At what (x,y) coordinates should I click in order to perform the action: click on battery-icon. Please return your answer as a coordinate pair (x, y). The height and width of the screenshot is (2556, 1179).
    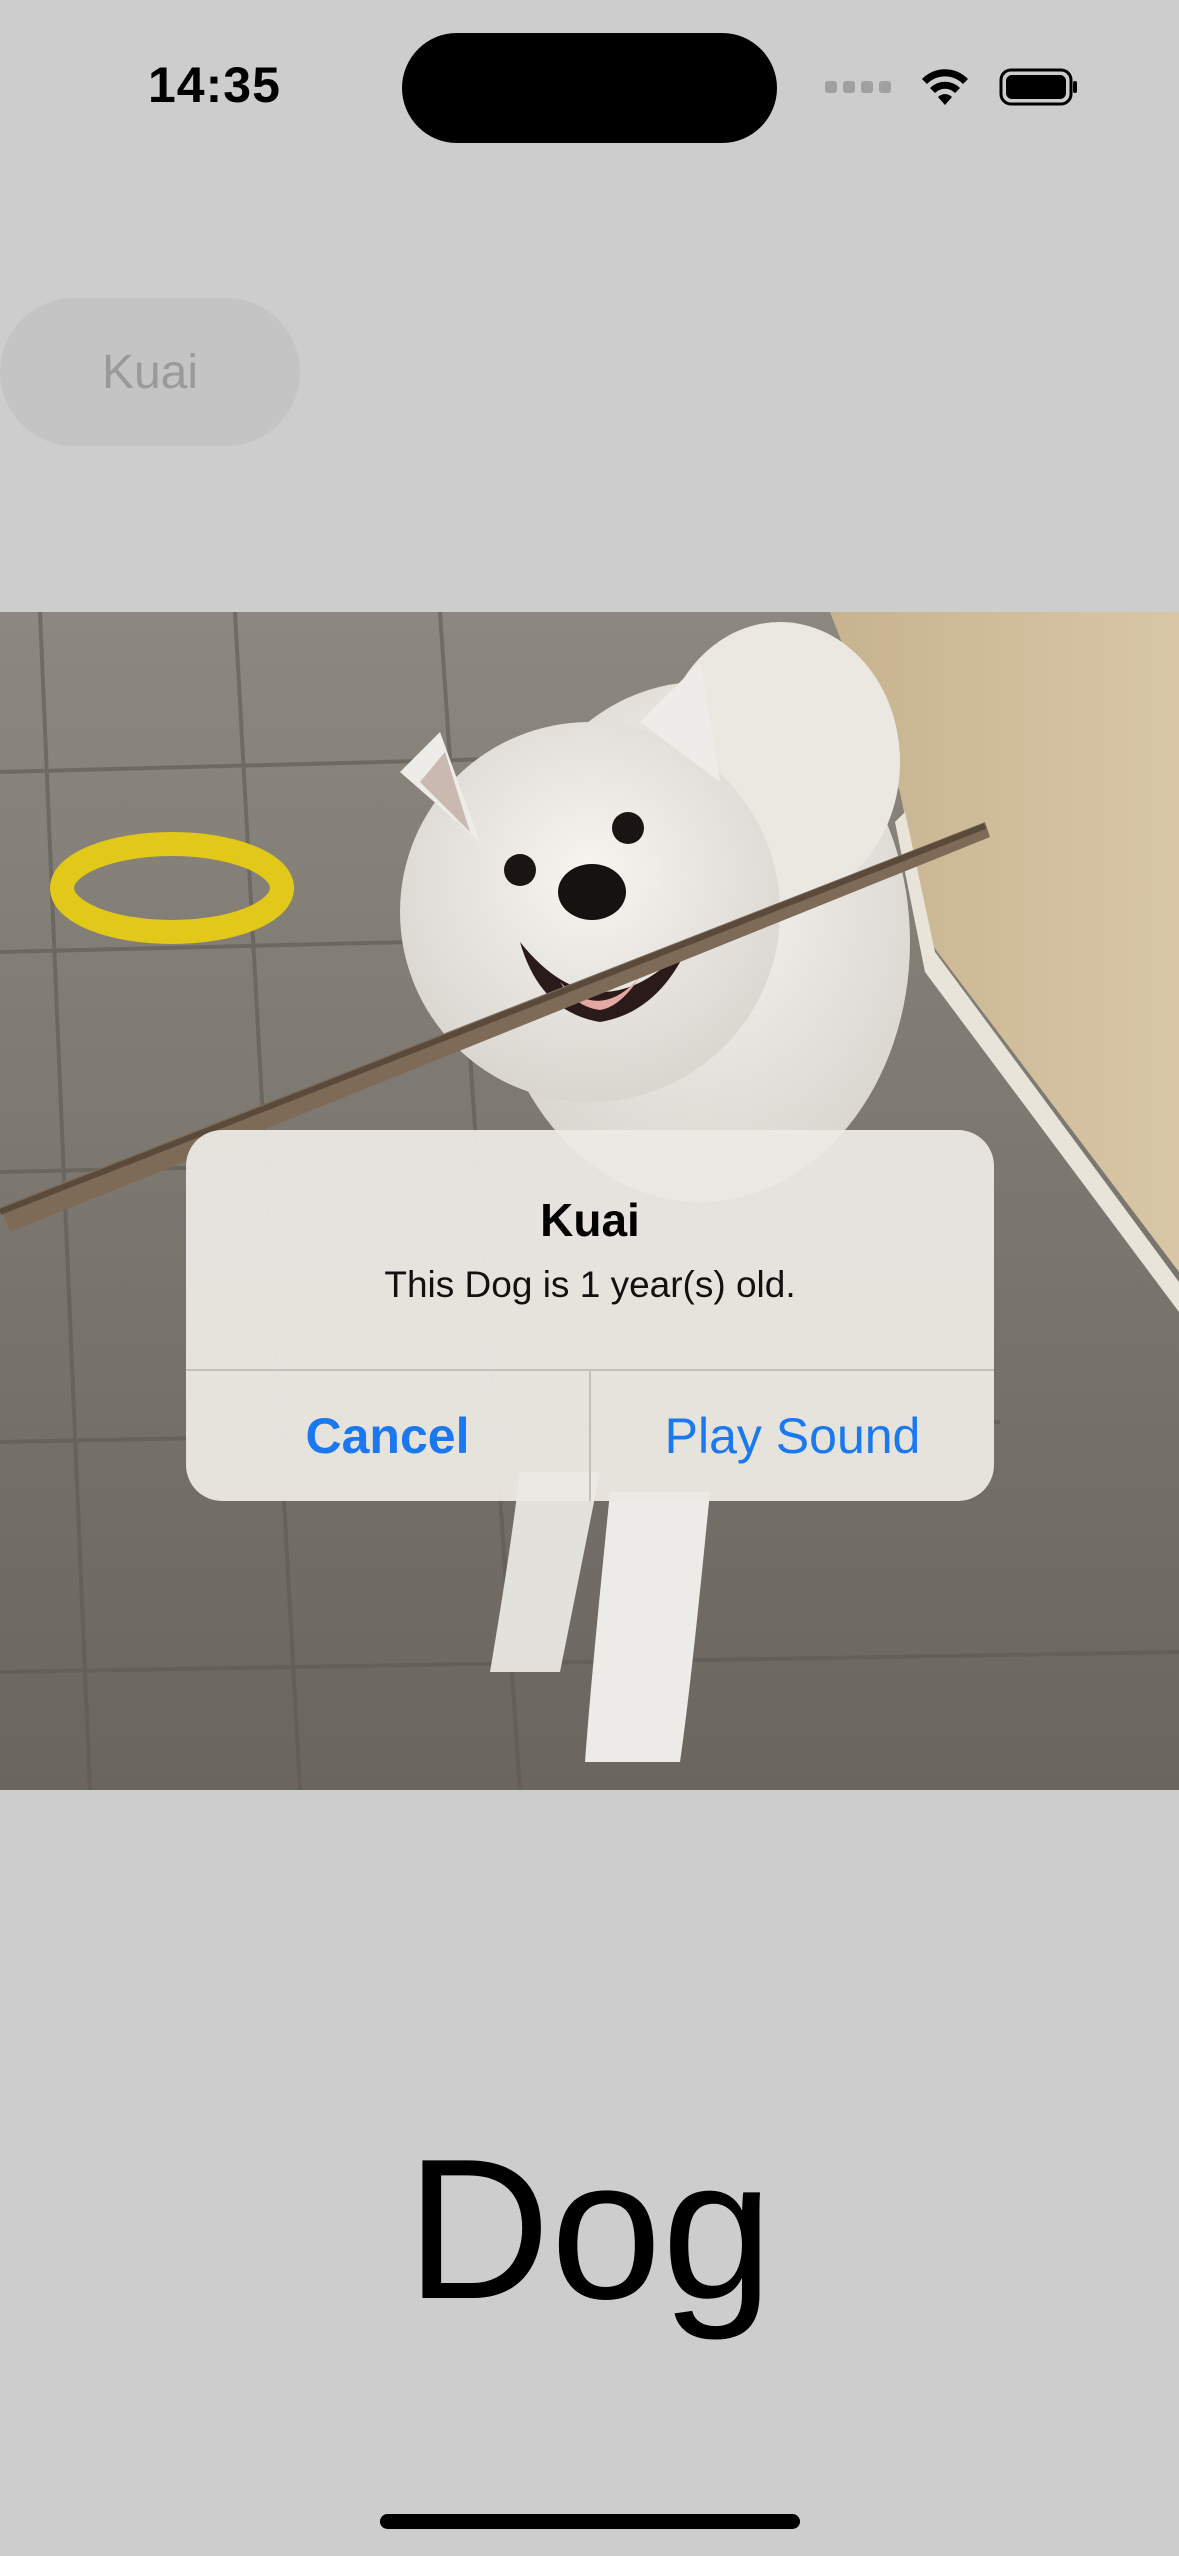
    Looking at the image, I should click on (1038, 87).